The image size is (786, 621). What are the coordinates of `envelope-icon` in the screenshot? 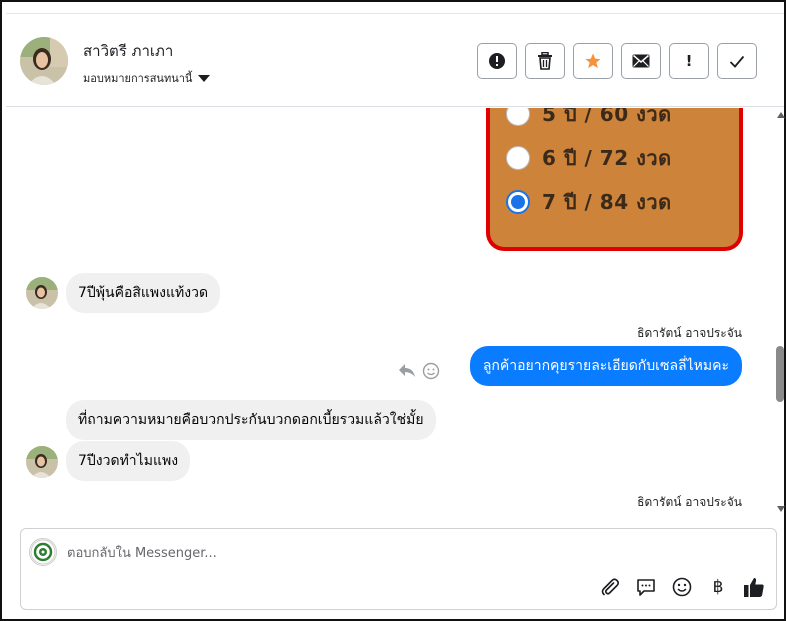 It's located at (641, 61).